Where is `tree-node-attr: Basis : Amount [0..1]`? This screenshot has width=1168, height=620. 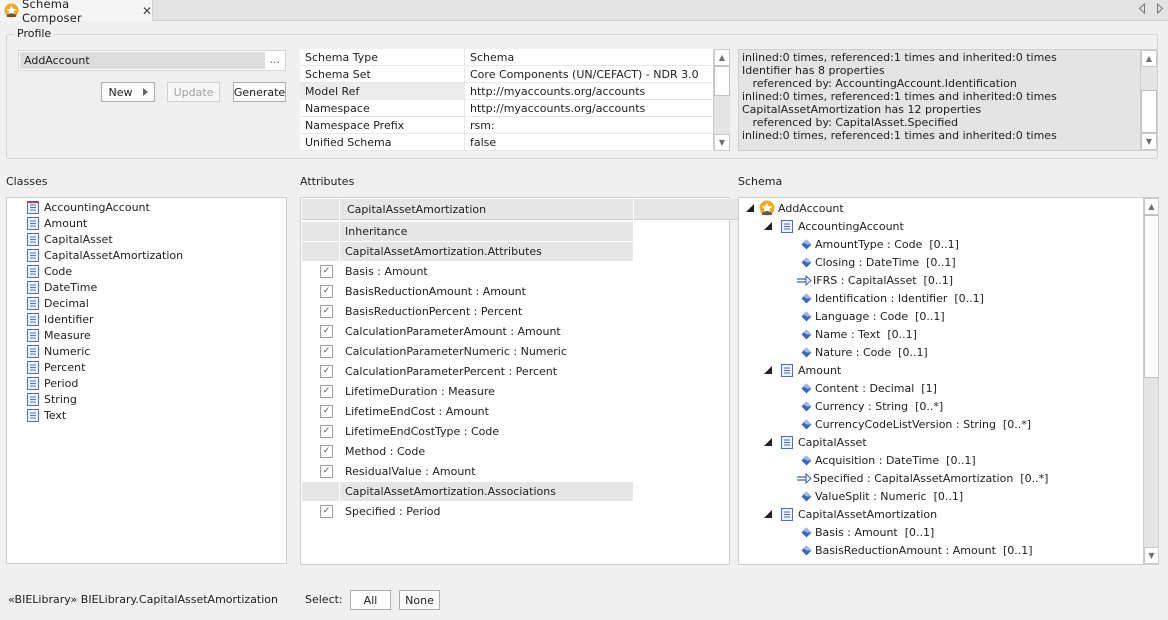 tree-node-attr: Basis : Amount [0..1] is located at coordinates (867, 532).